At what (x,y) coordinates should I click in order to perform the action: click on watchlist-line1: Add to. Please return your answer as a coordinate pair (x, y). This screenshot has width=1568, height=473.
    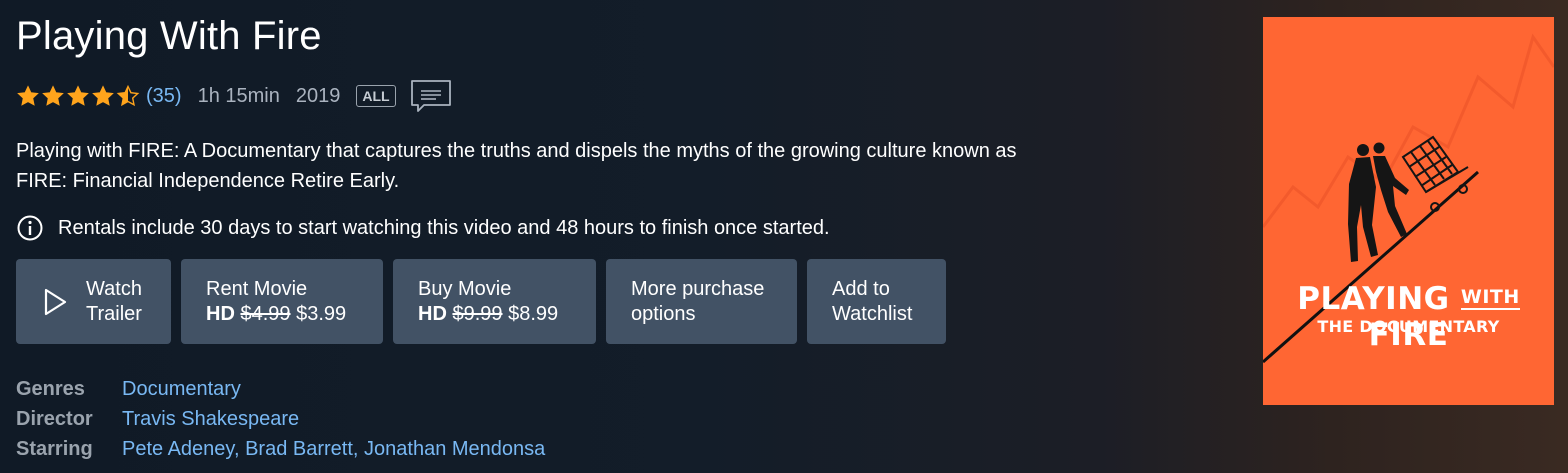
    Looking at the image, I should click on (861, 288).